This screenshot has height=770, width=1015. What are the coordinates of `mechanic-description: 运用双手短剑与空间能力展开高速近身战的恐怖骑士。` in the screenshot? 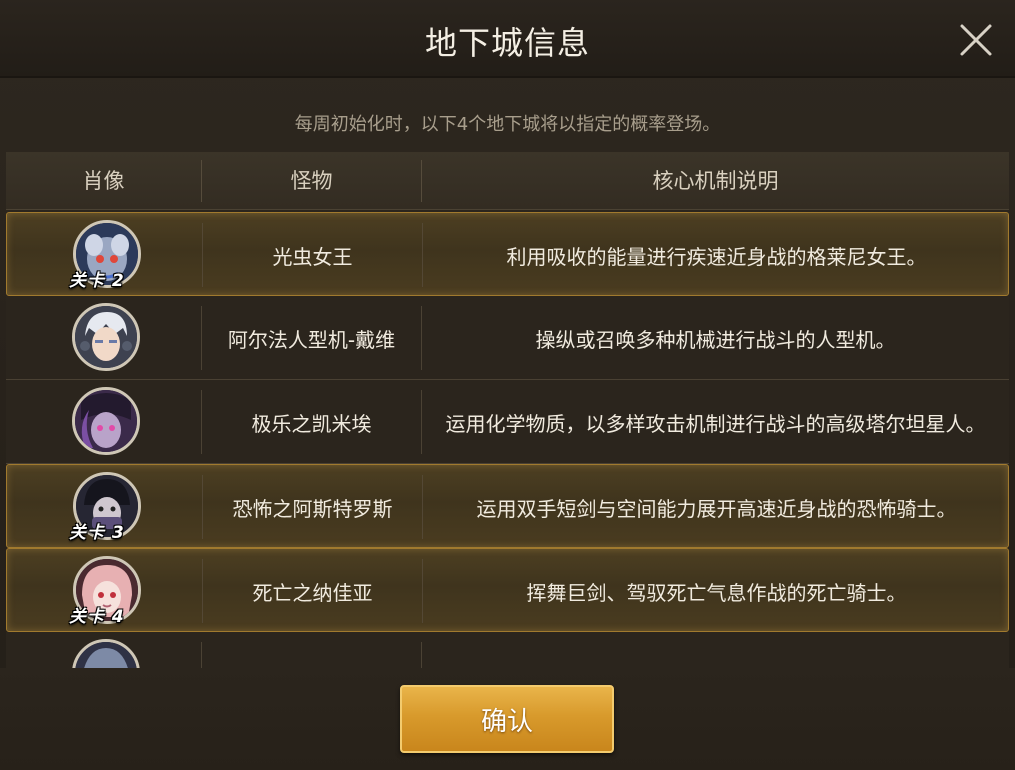 It's located at (716, 508).